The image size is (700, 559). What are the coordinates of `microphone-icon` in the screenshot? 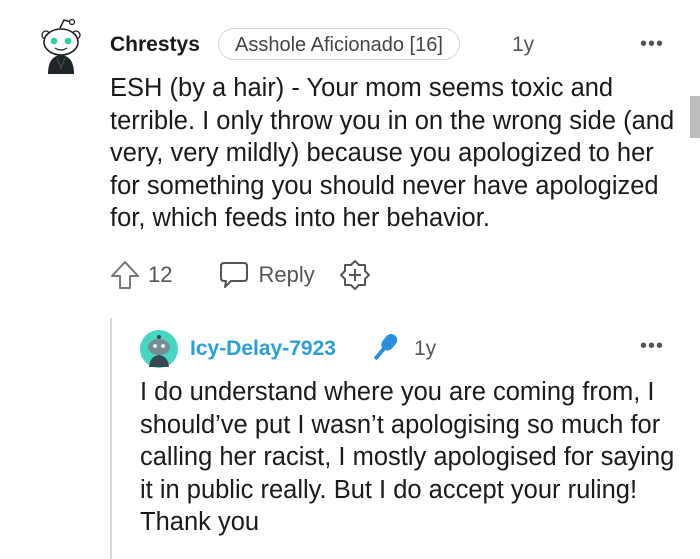 It's located at (384, 347).